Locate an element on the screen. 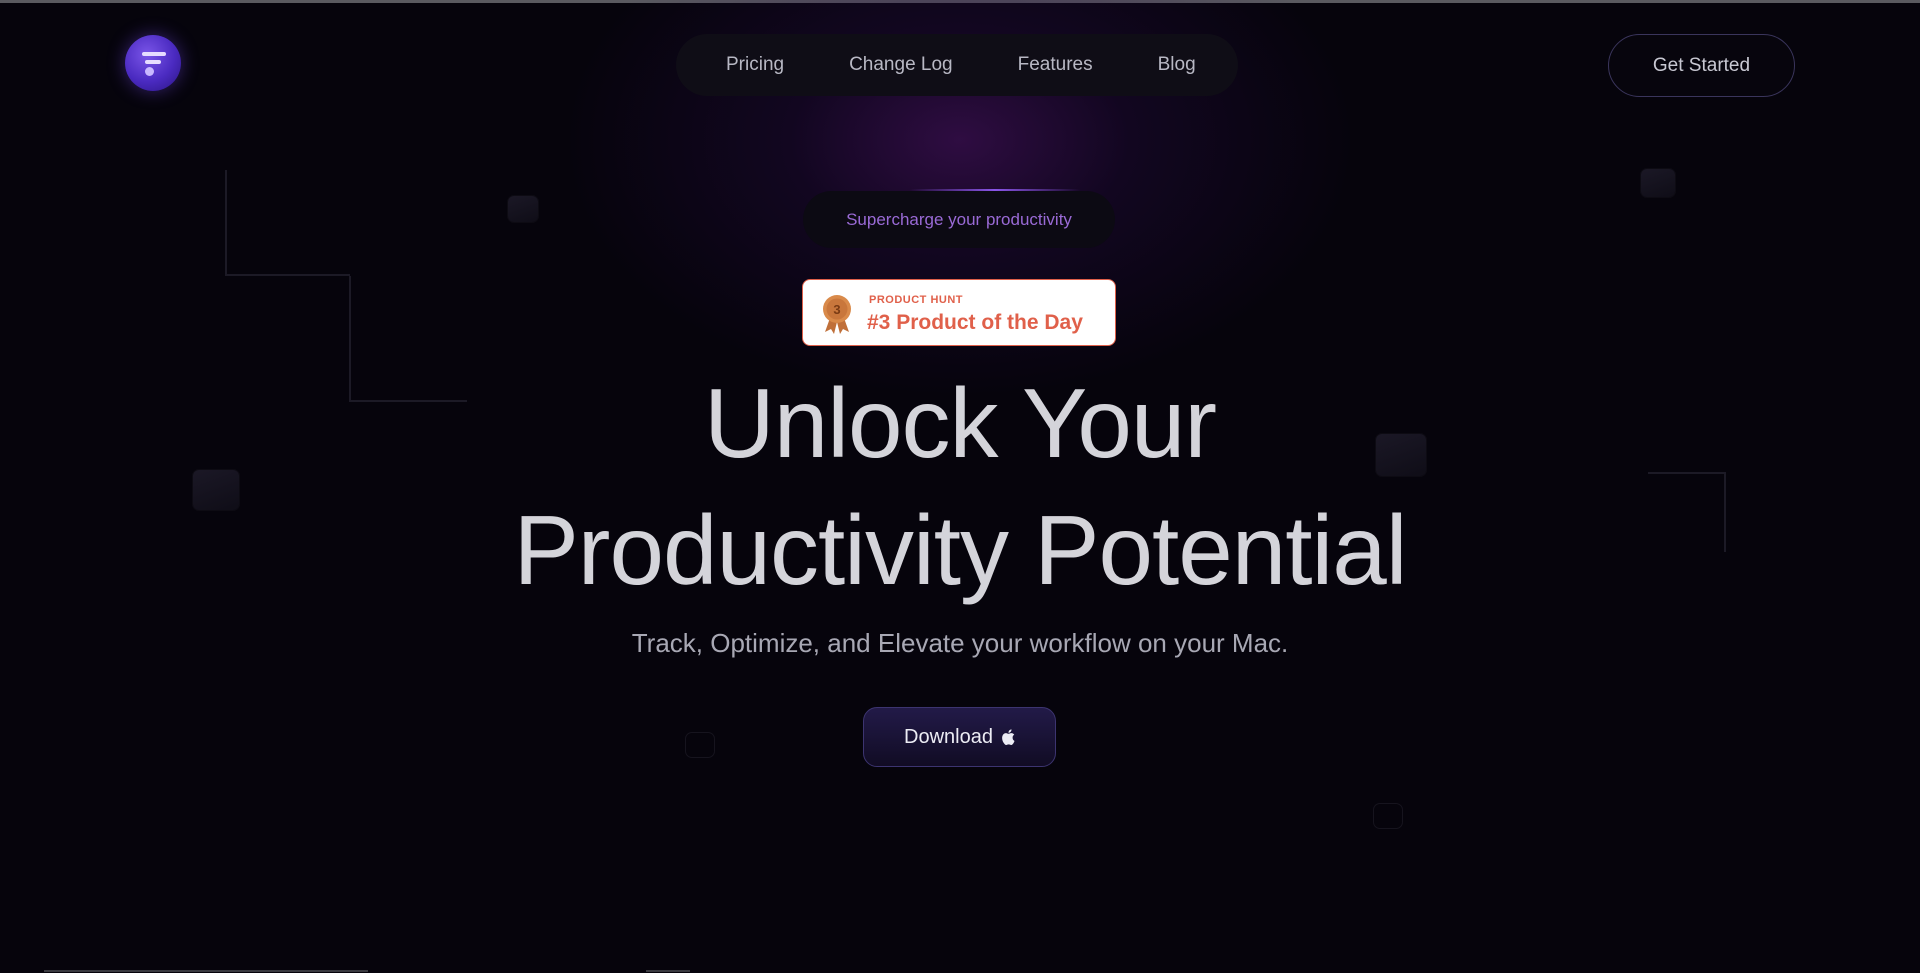  app-logo is located at coordinates (153, 63).